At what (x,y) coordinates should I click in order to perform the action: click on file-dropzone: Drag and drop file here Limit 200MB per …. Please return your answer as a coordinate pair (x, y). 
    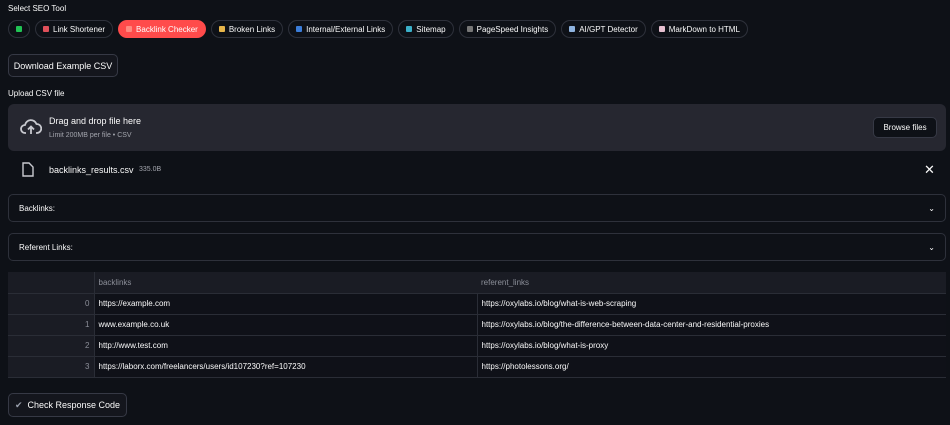
    Looking at the image, I should click on (477, 127).